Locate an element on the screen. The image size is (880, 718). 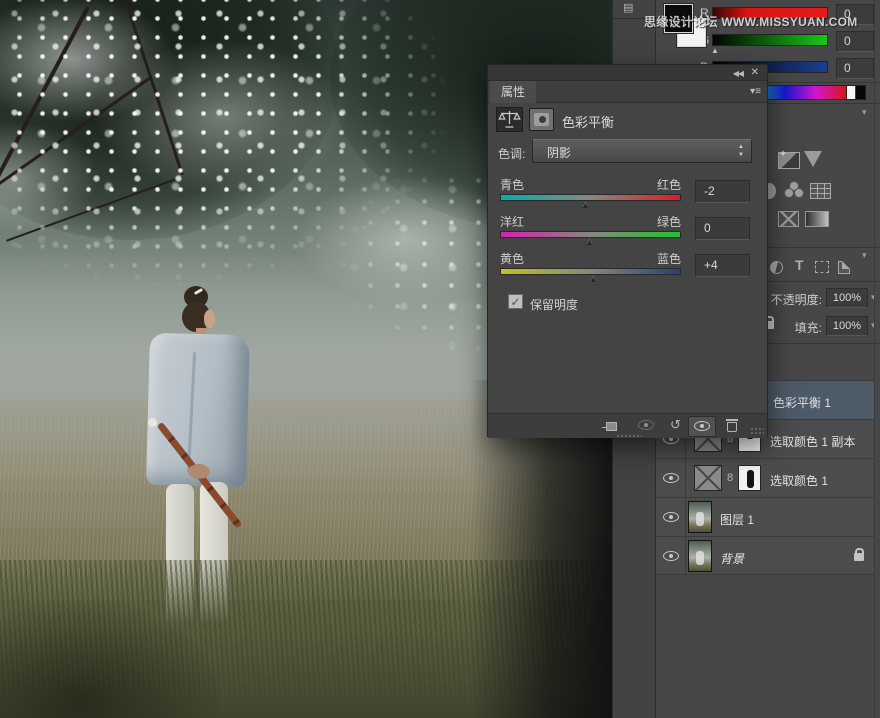
properties-tabbar: 属性 ▾≡ is located at coordinates (627, 92).